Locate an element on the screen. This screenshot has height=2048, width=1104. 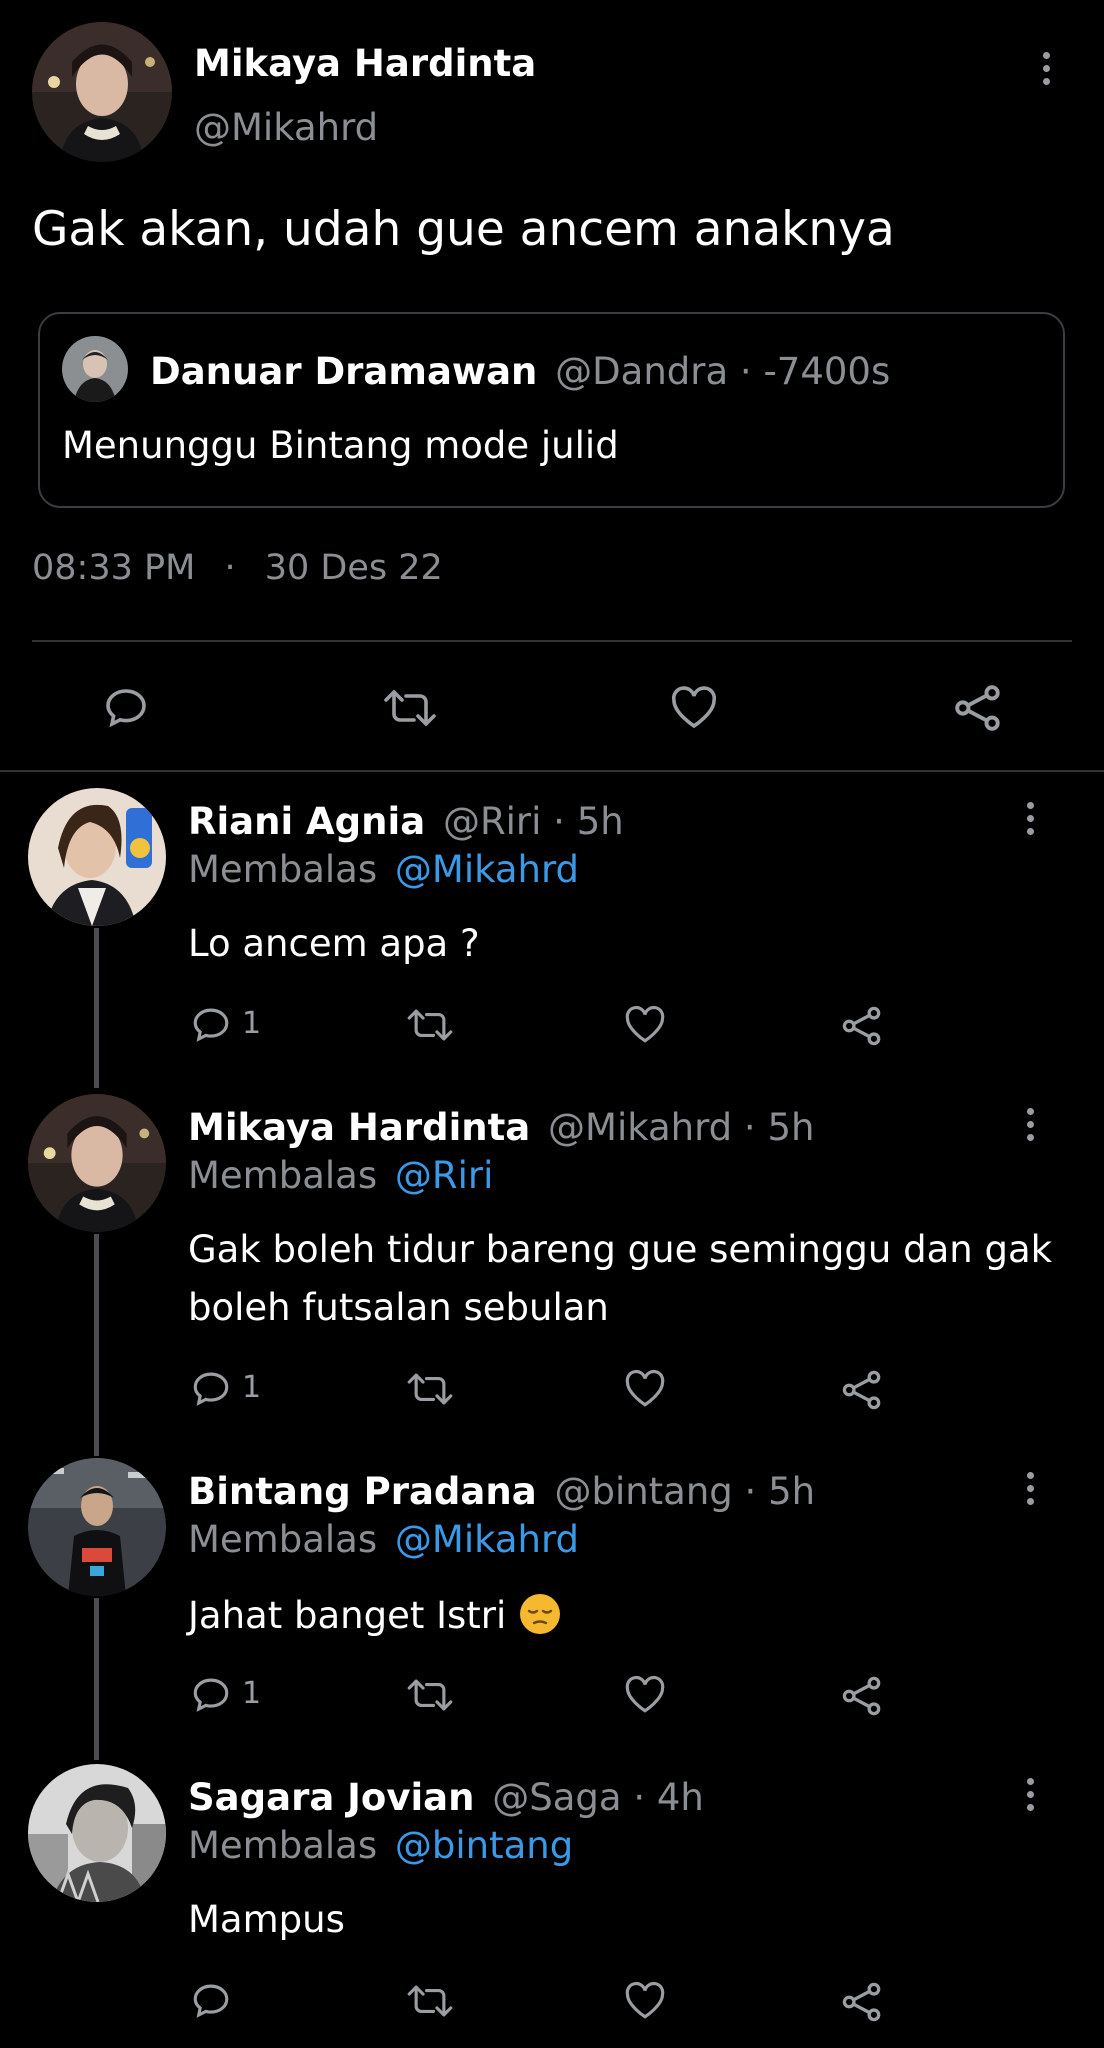
author-meta: @Mikahrd · 5h is located at coordinates (681, 1127).